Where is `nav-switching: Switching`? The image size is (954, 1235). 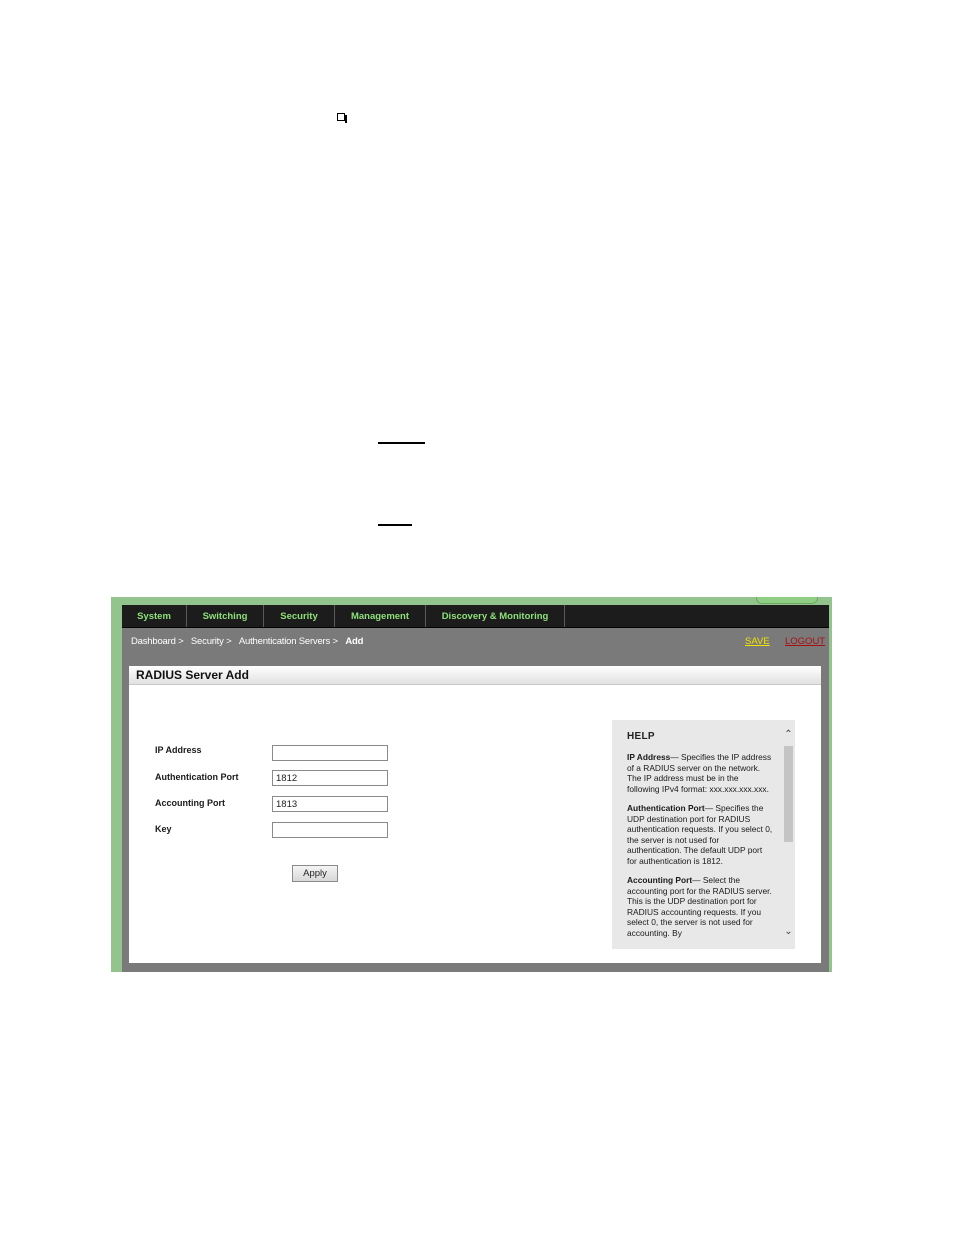 nav-switching: Switching is located at coordinates (225, 616).